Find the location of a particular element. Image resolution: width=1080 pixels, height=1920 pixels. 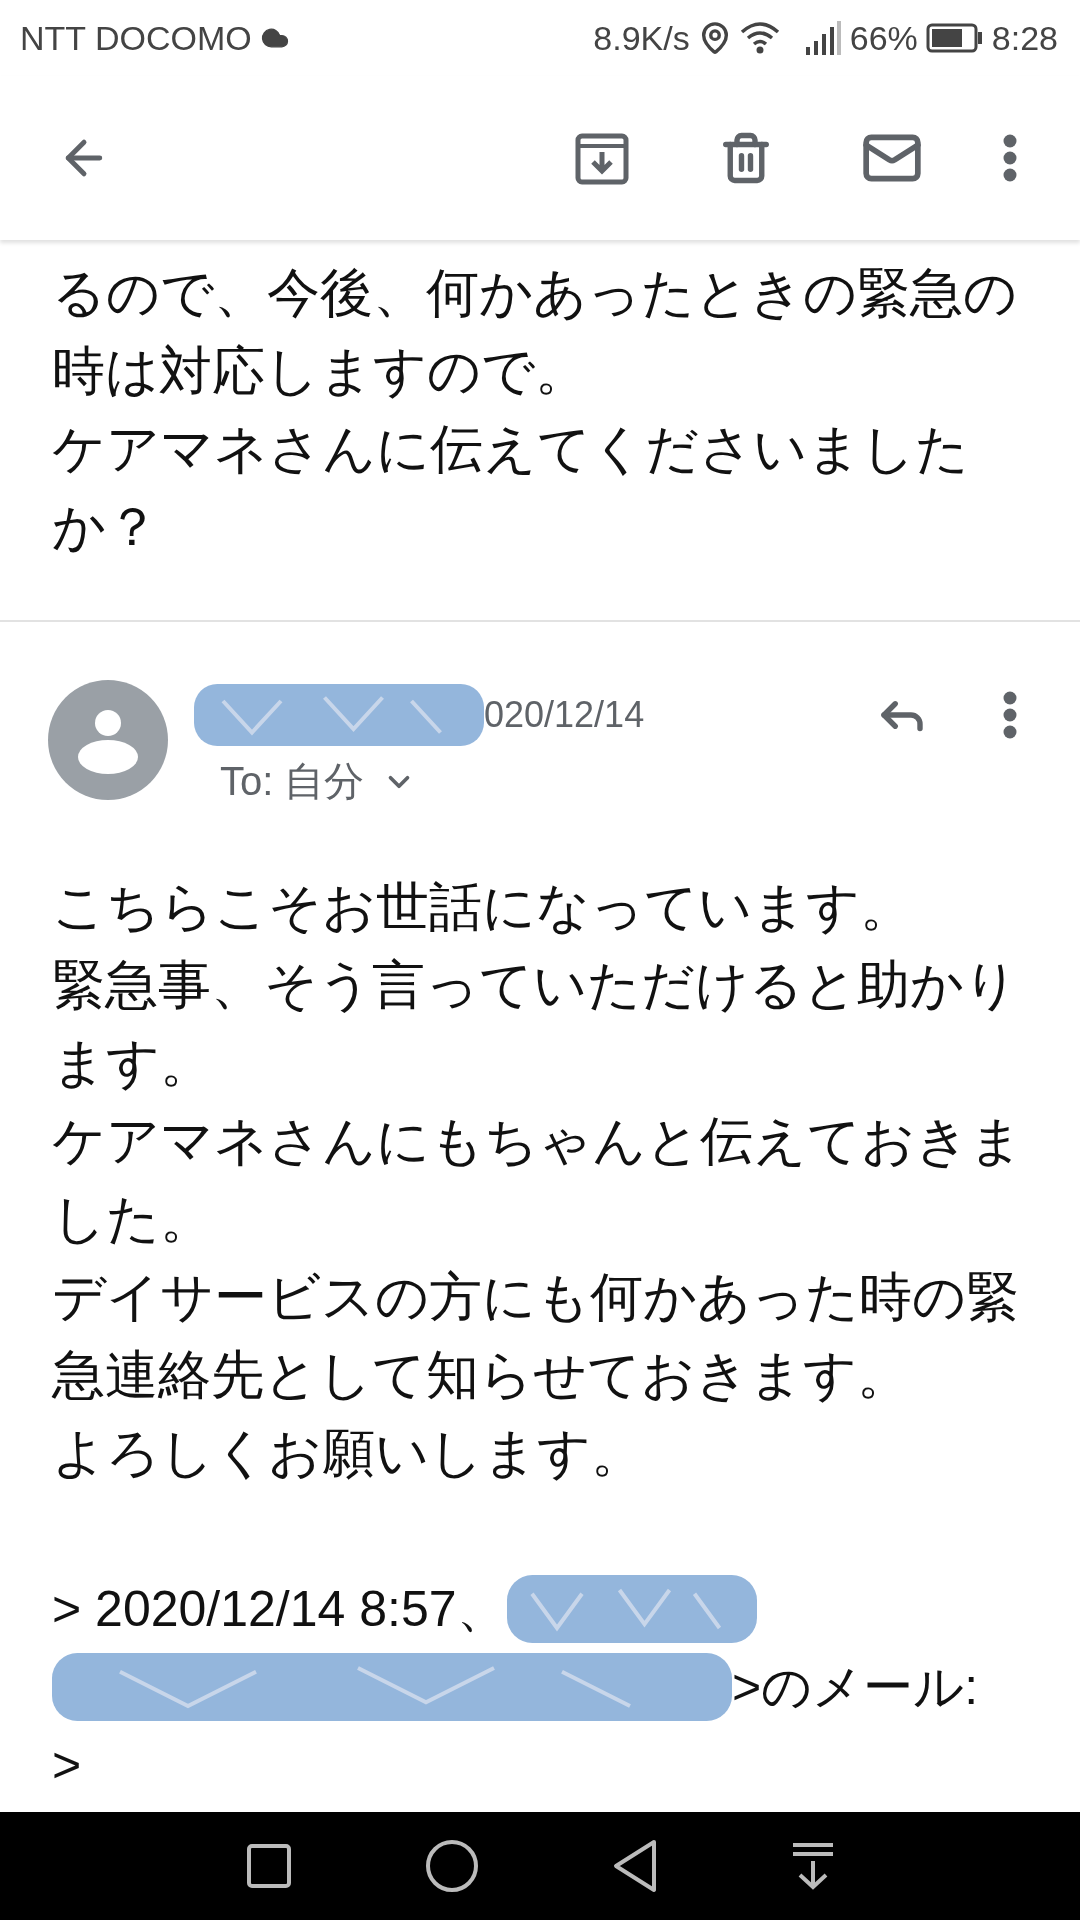

message-text: よろしくお願いします。 is located at coordinates (348, 1453).